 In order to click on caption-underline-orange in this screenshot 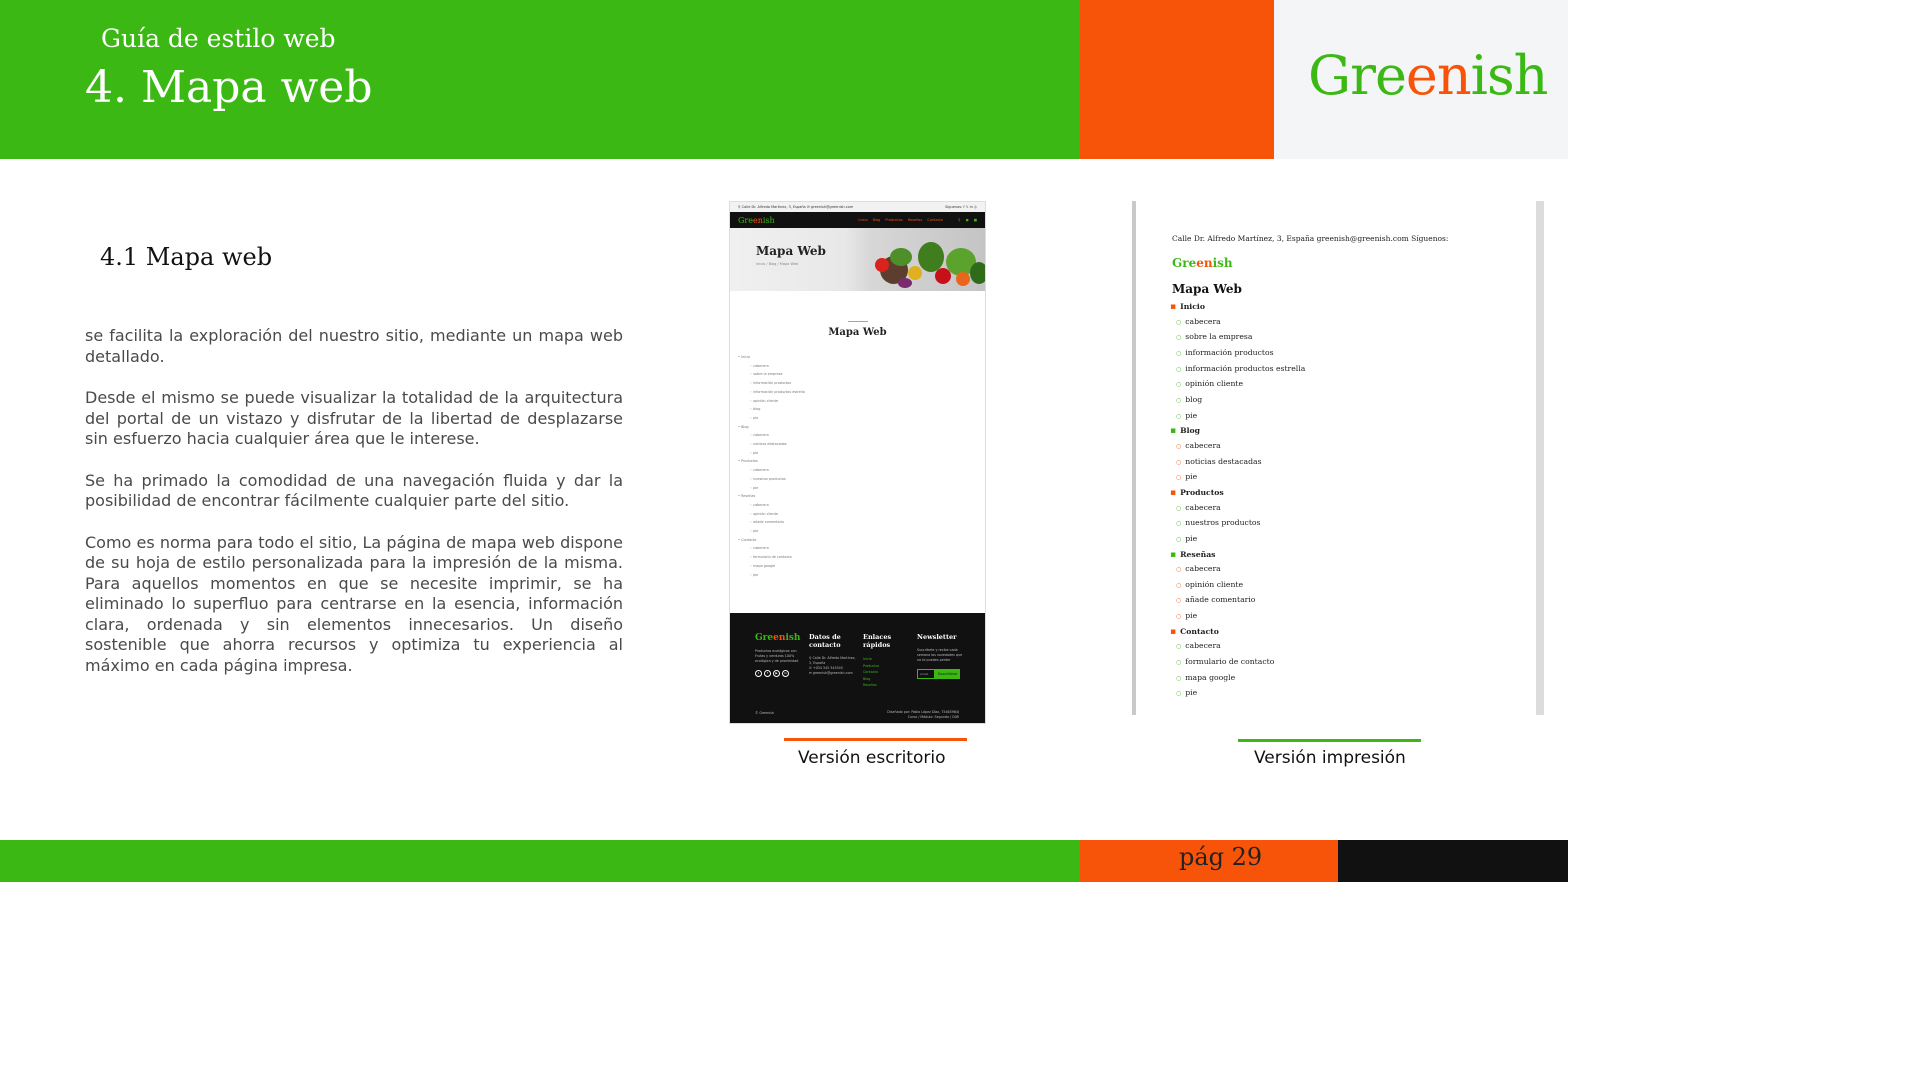, I will do `click(875, 739)`.